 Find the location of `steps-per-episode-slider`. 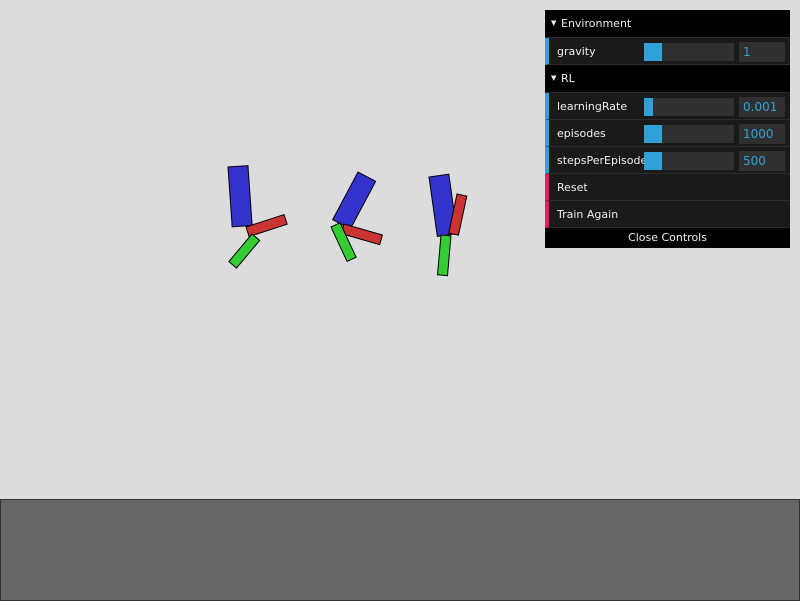

steps-per-episode-slider is located at coordinates (689, 161).